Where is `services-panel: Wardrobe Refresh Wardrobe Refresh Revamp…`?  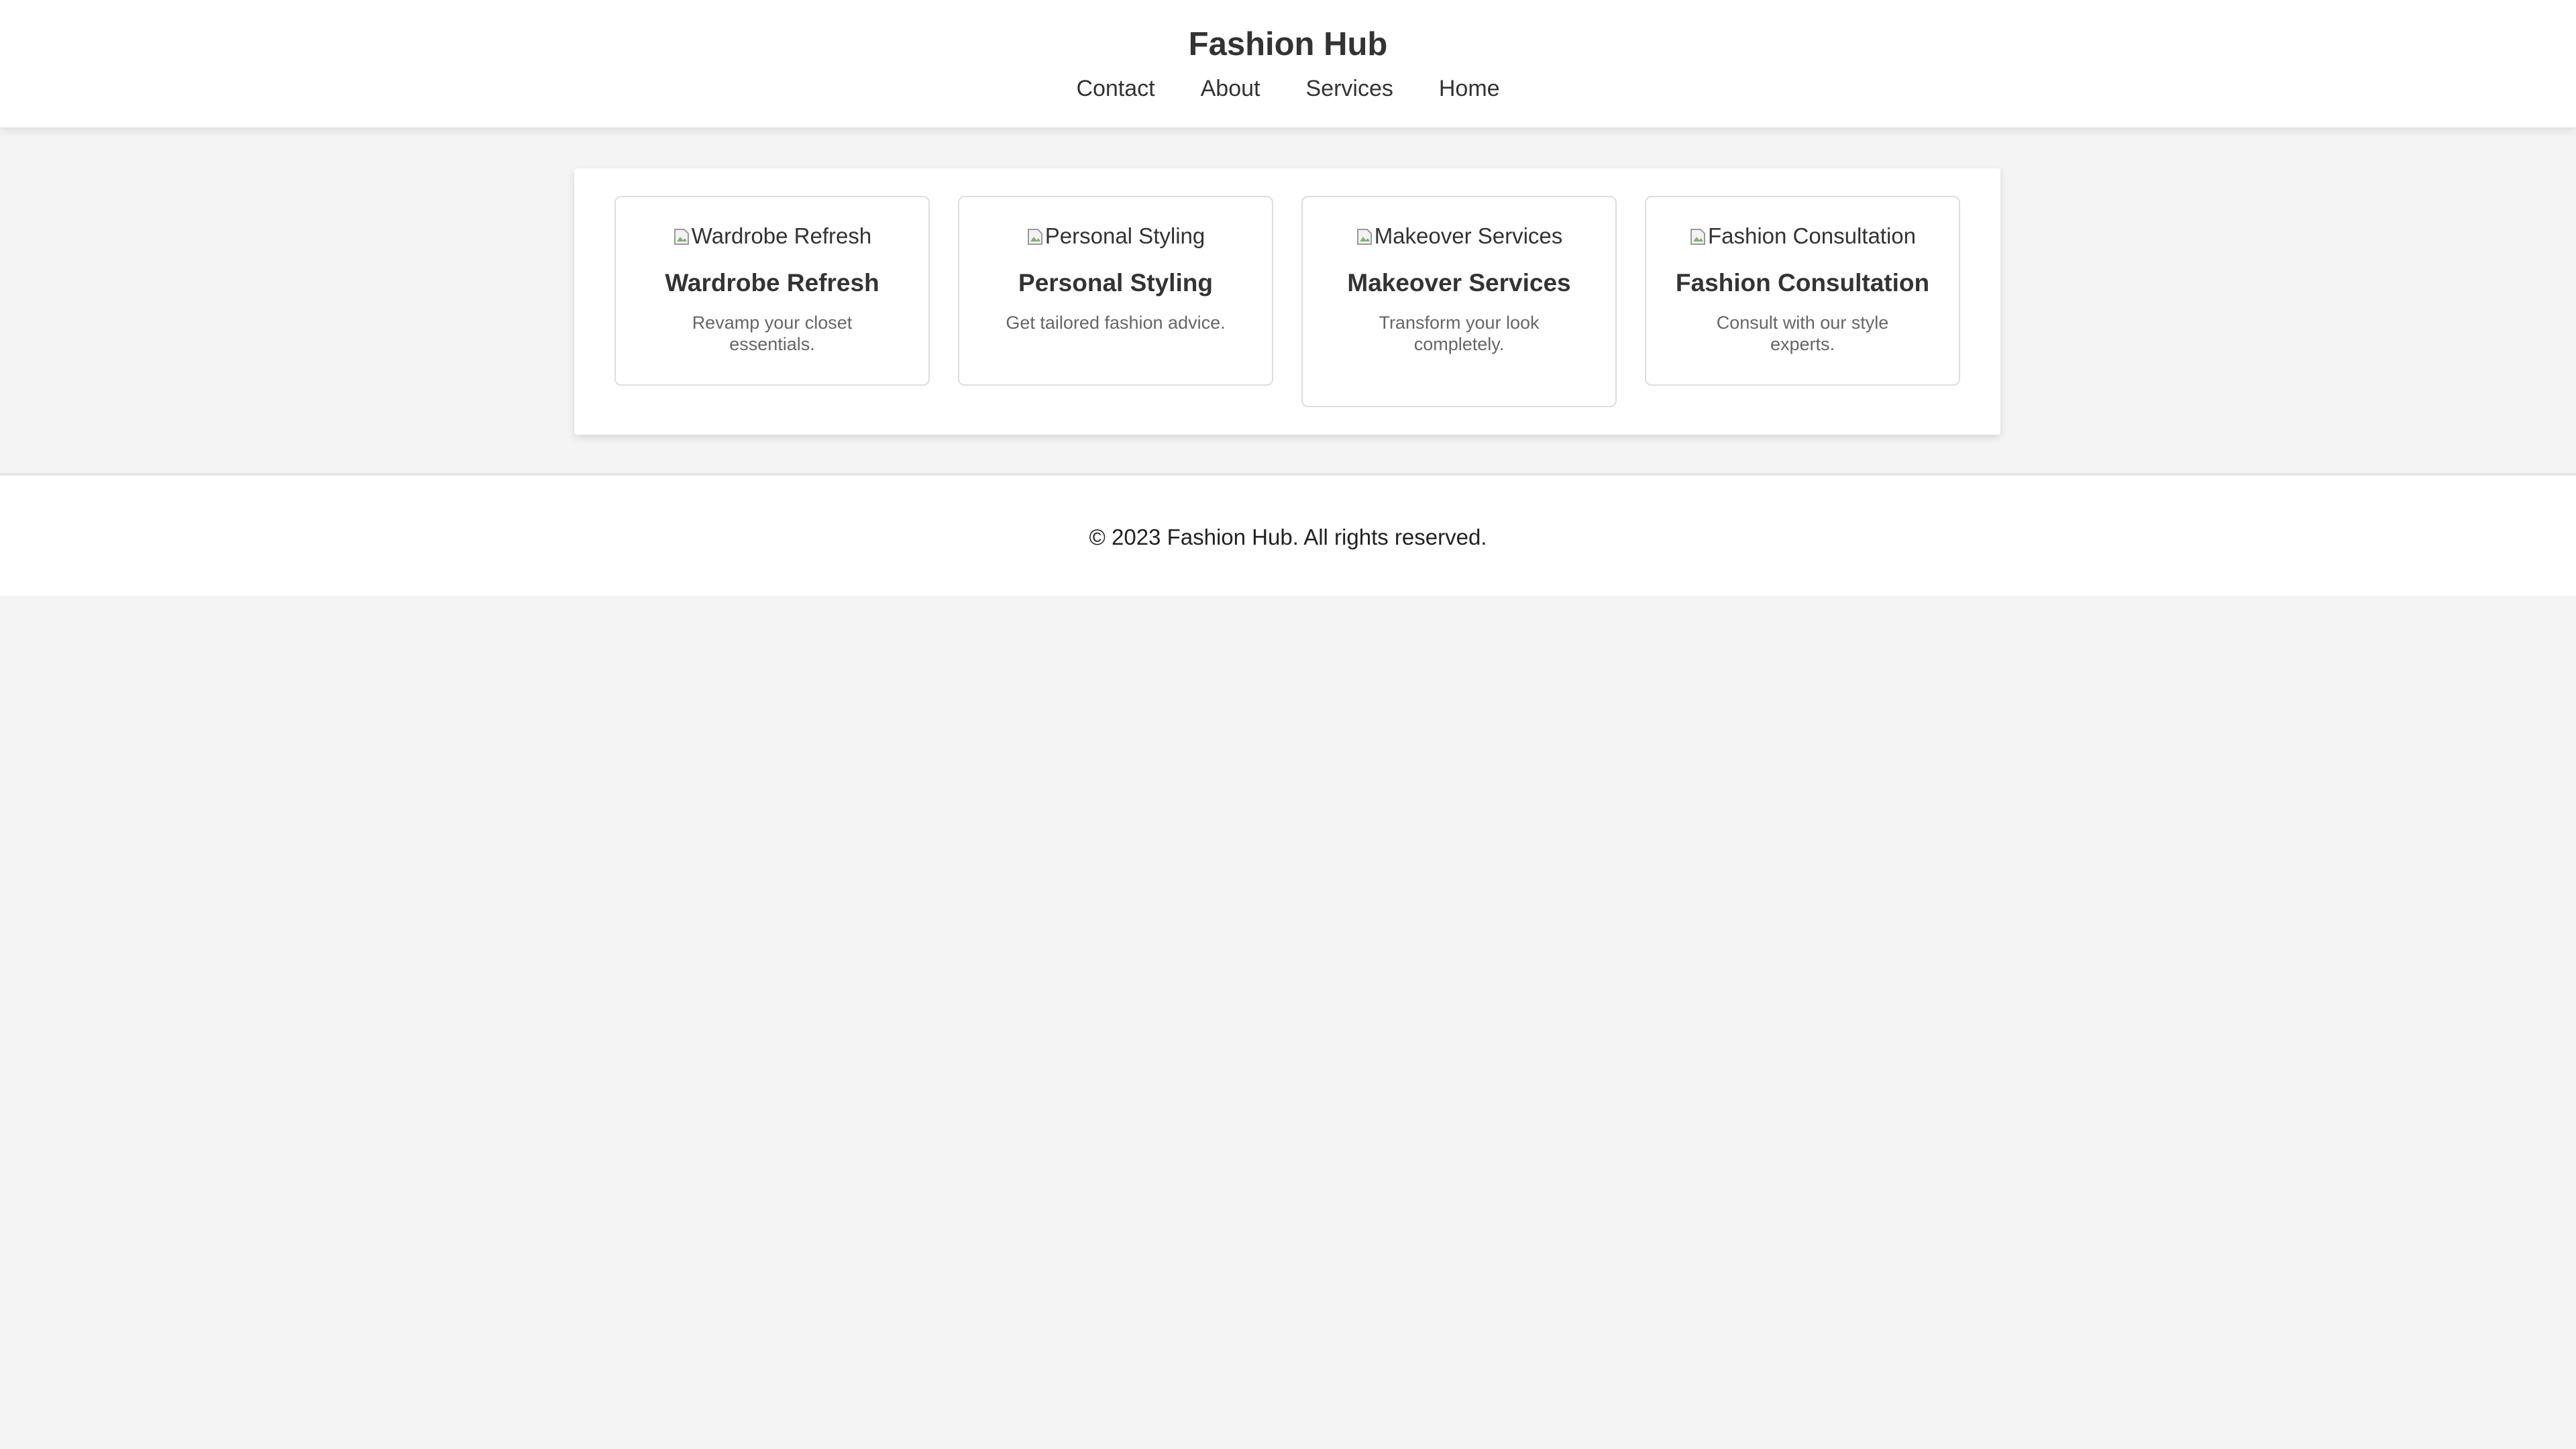 services-panel: Wardrobe Refresh Wardrobe Refresh Revamp… is located at coordinates (1287, 301).